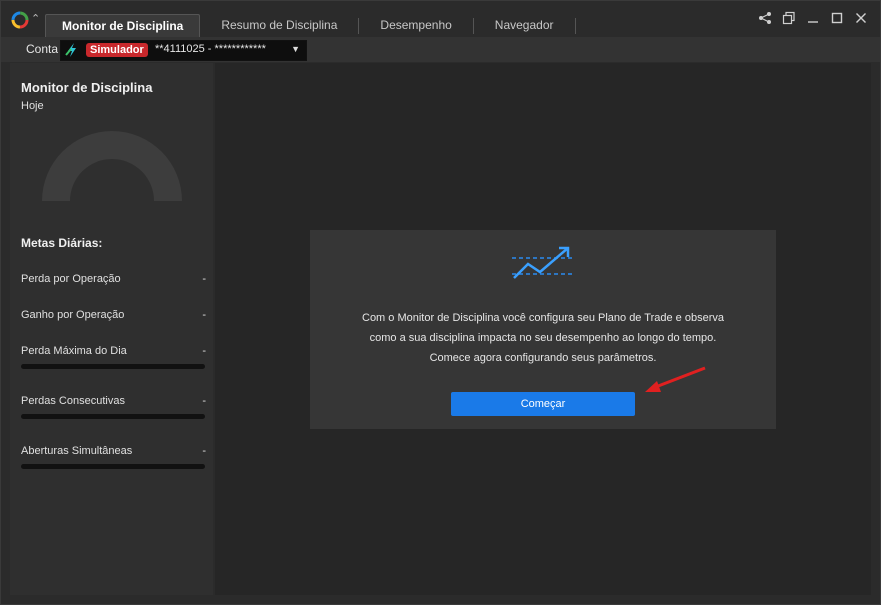 This screenshot has height=605, width=881. I want to click on lightning-icon, so click(70, 50).